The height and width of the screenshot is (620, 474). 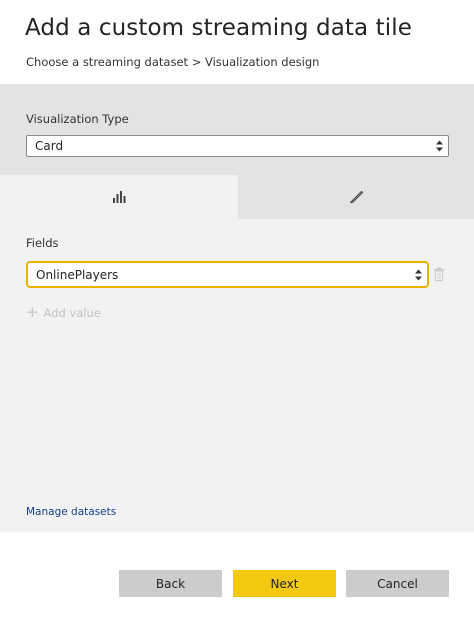 What do you see at coordinates (170, 583) in the screenshot?
I see `back-button: Back` at bounding box center [170, 583].